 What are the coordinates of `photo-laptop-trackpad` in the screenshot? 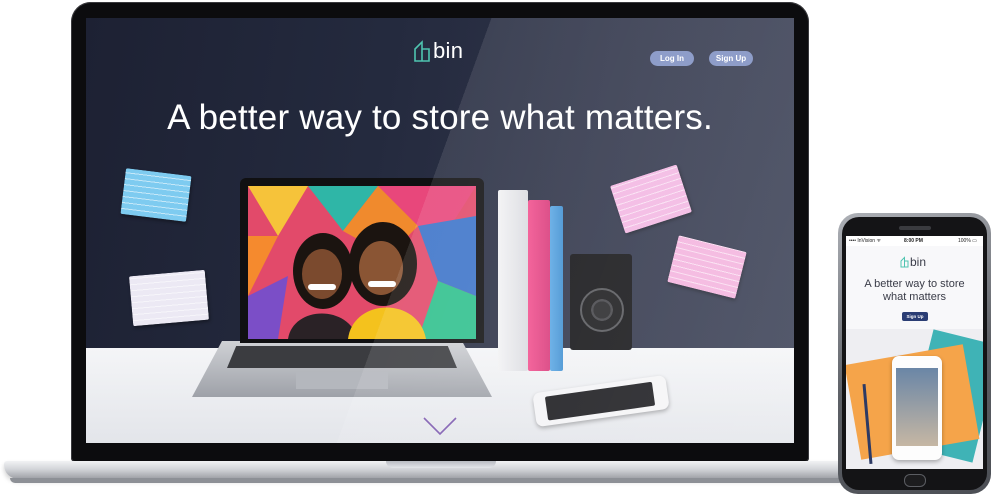 It's located at (342, 380).